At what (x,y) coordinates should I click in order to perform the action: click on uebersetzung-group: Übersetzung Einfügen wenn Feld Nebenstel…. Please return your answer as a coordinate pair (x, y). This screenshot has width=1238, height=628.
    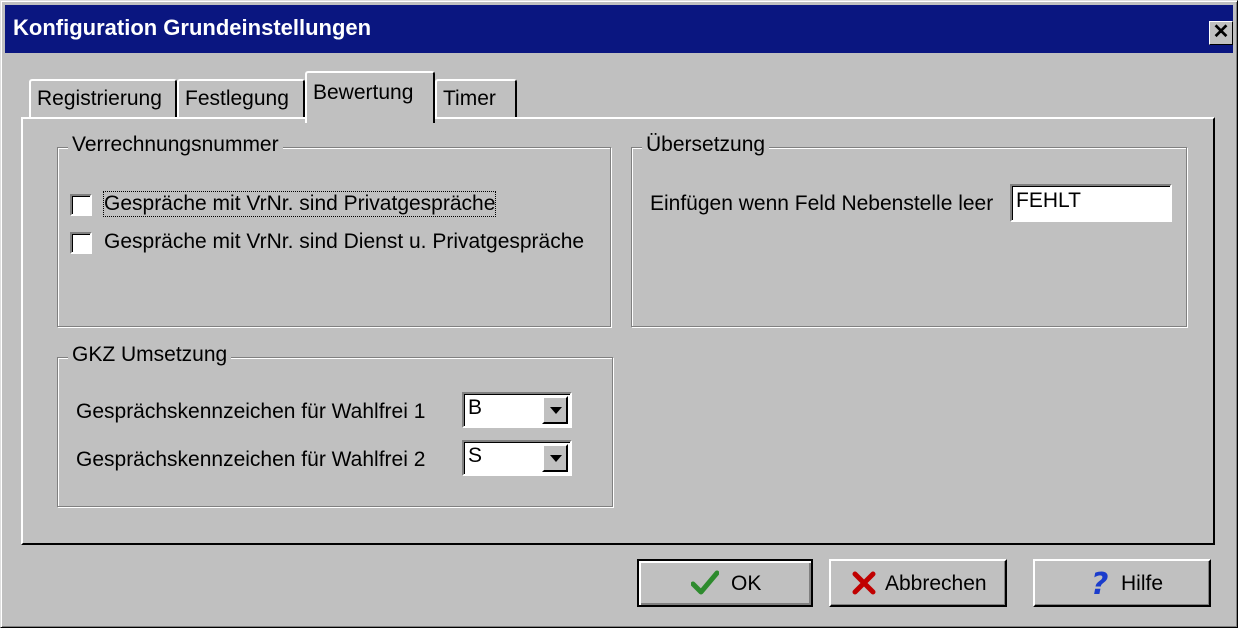
    Looking at the image, I should click on (909, 230).